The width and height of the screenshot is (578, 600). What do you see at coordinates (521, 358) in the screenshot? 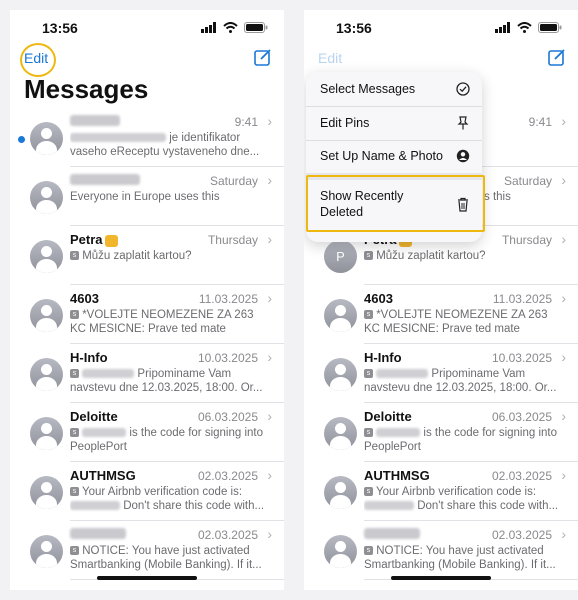
I see `message-date: 10.03.2025` at bounding box center [521, 358].